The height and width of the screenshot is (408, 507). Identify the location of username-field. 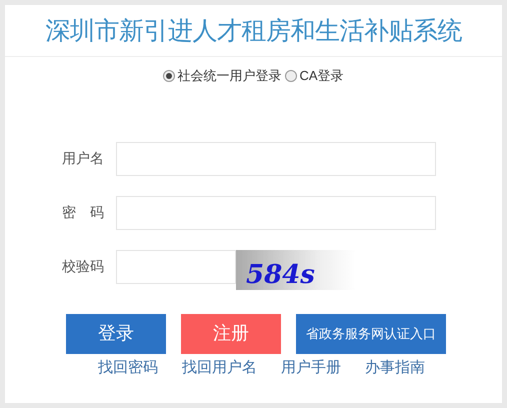
(276, 159).